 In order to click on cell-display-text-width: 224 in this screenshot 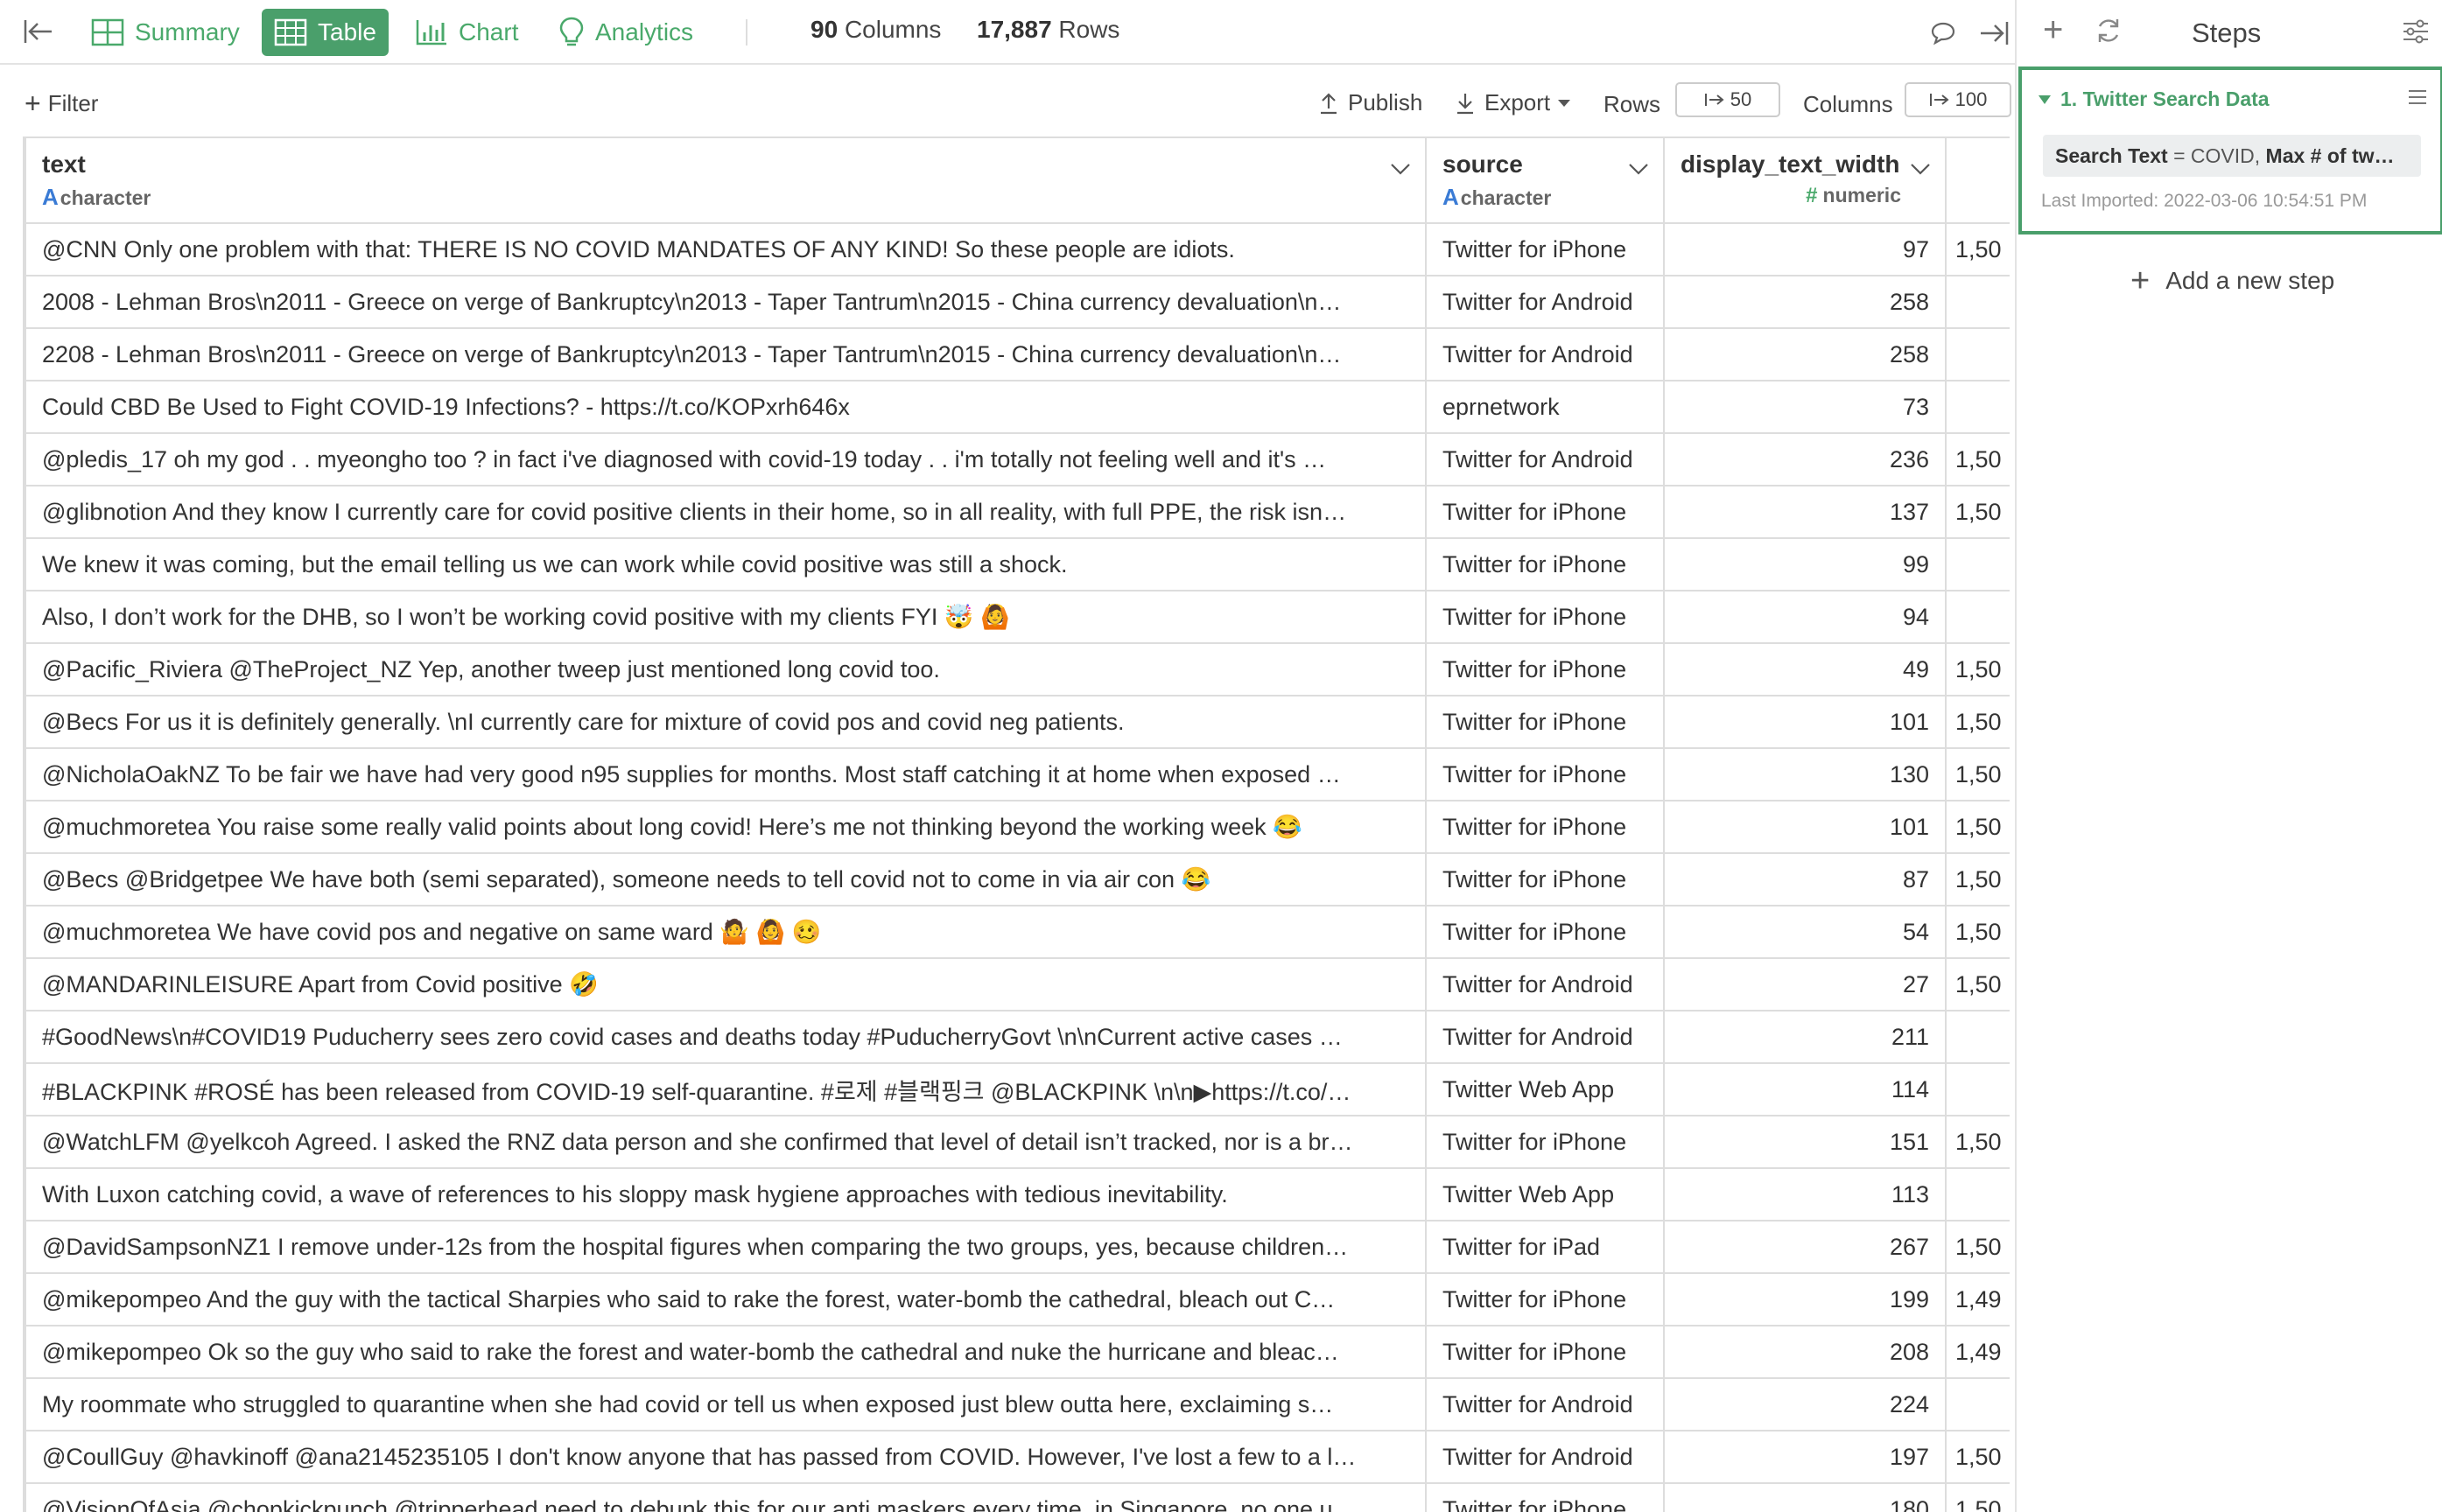, I will do `click(1805, 1404)`.